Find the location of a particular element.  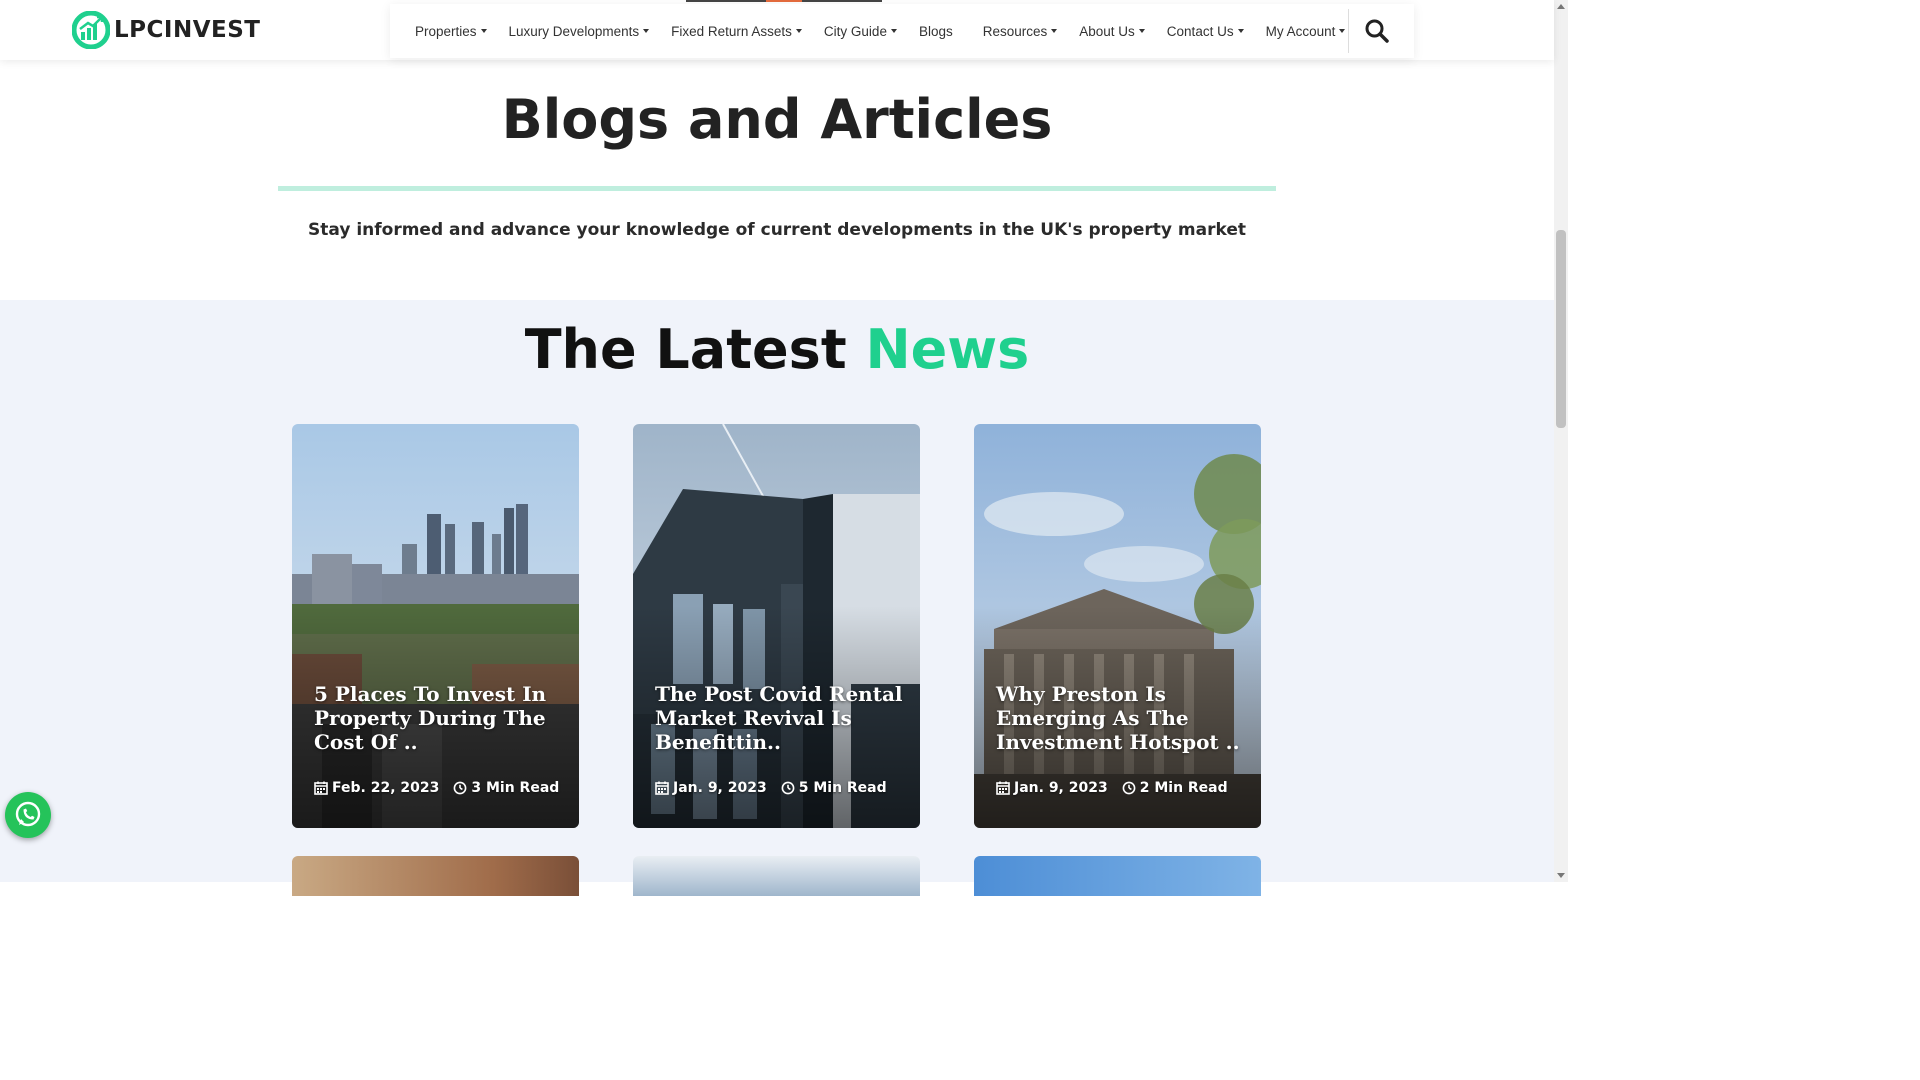

scroll-thumb is located at coordinates (1561, 329).